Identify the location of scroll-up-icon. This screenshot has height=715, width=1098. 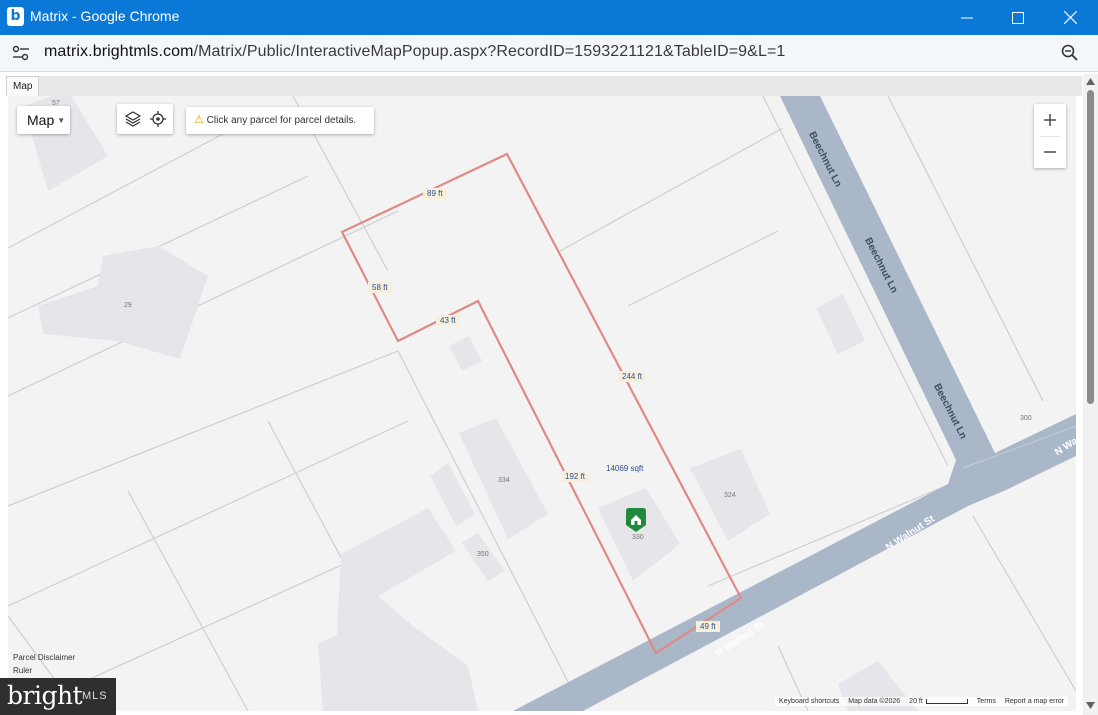
(1090, 81).